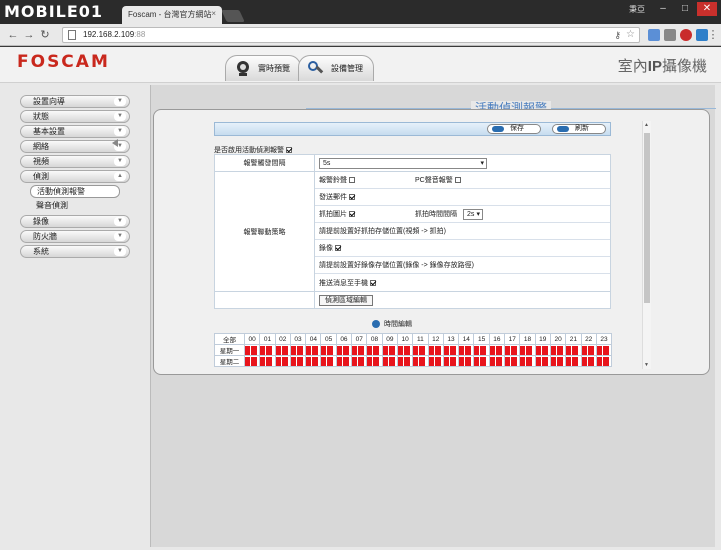 This screenshot has width=721, height=550. What do you see at coordinates (588, 339) in the screenshot?
I see `hour-header: 22` at bounding box center [588, 339].